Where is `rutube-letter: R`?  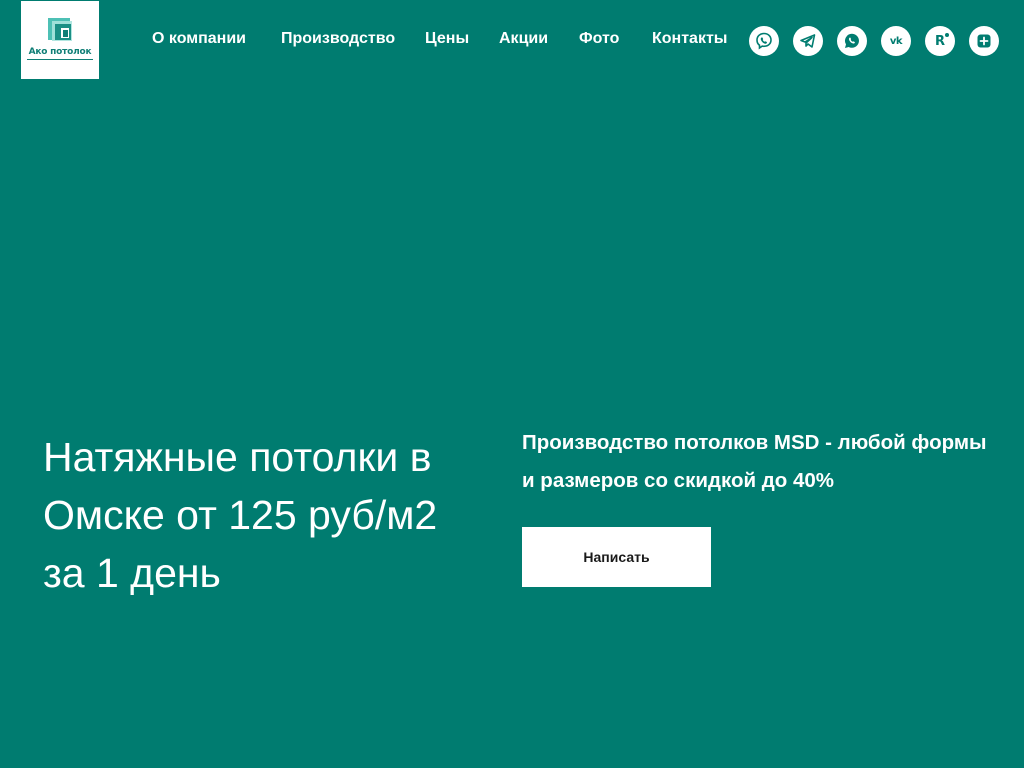
rutube-letter: R is located at coordinates (939, 41).